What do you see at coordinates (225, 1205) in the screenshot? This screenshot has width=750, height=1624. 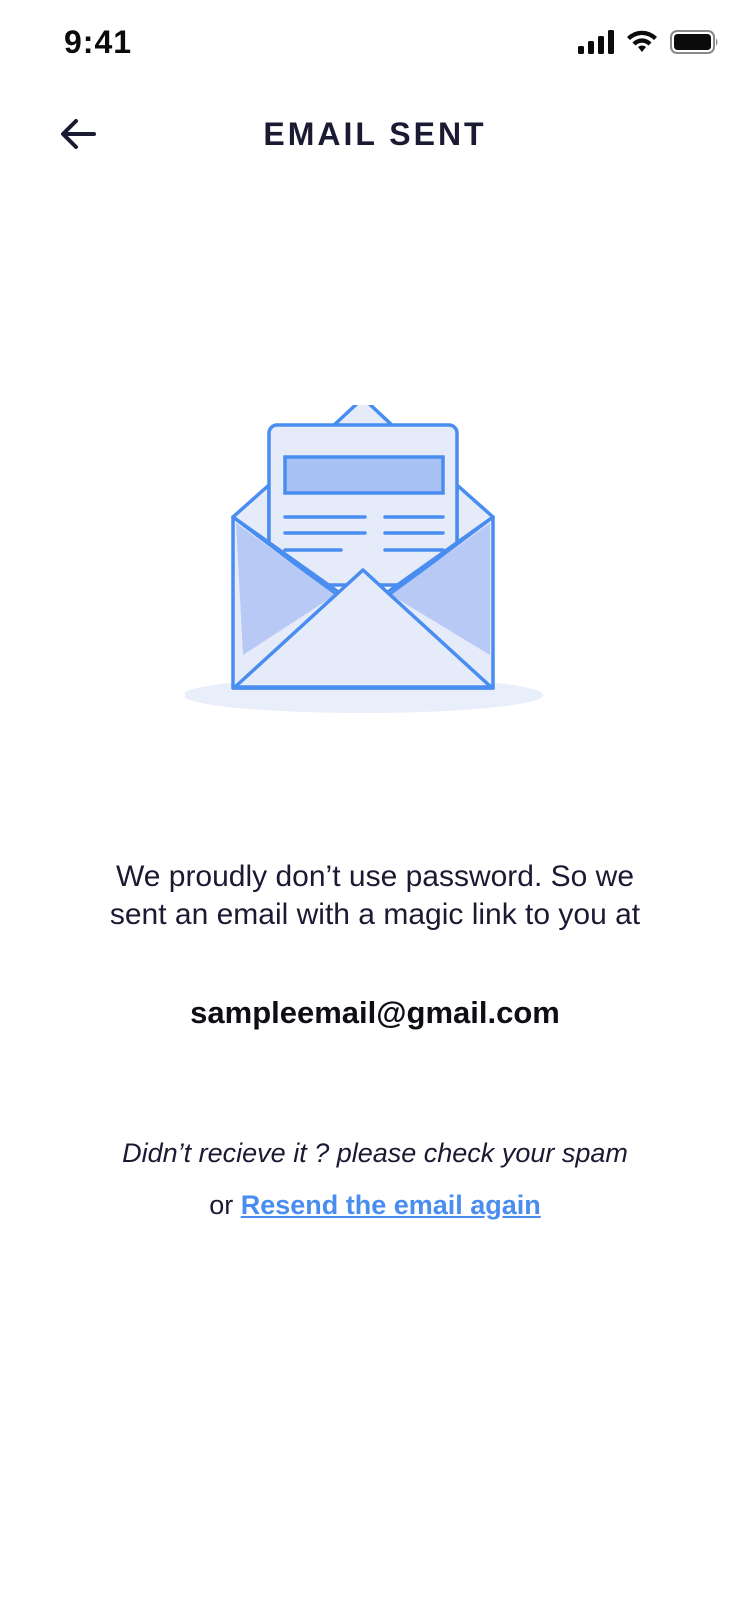 I see `or-text: or` at bounding box center [225, 1205].